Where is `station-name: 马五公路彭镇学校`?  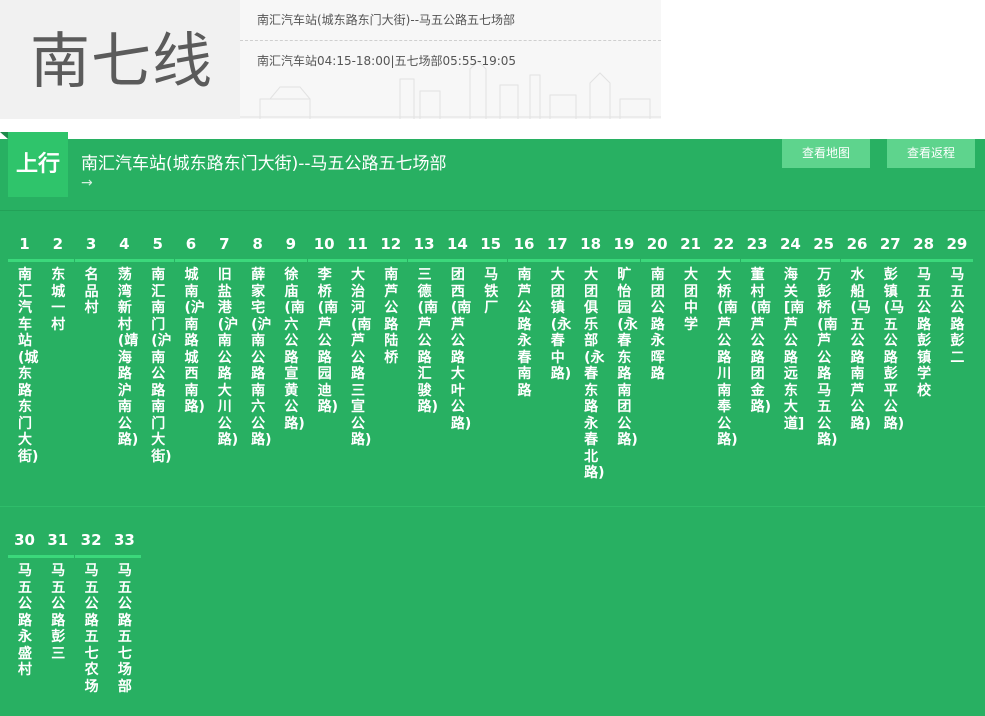
station-name: 马五公路彭镇学校 is located at coordinates (924, 333).